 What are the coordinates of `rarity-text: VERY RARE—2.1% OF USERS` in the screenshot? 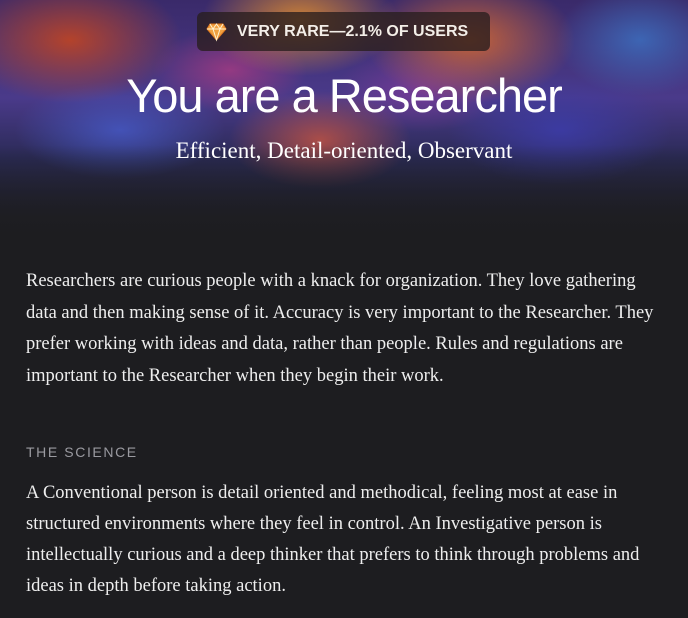 It's located at (353, 31).